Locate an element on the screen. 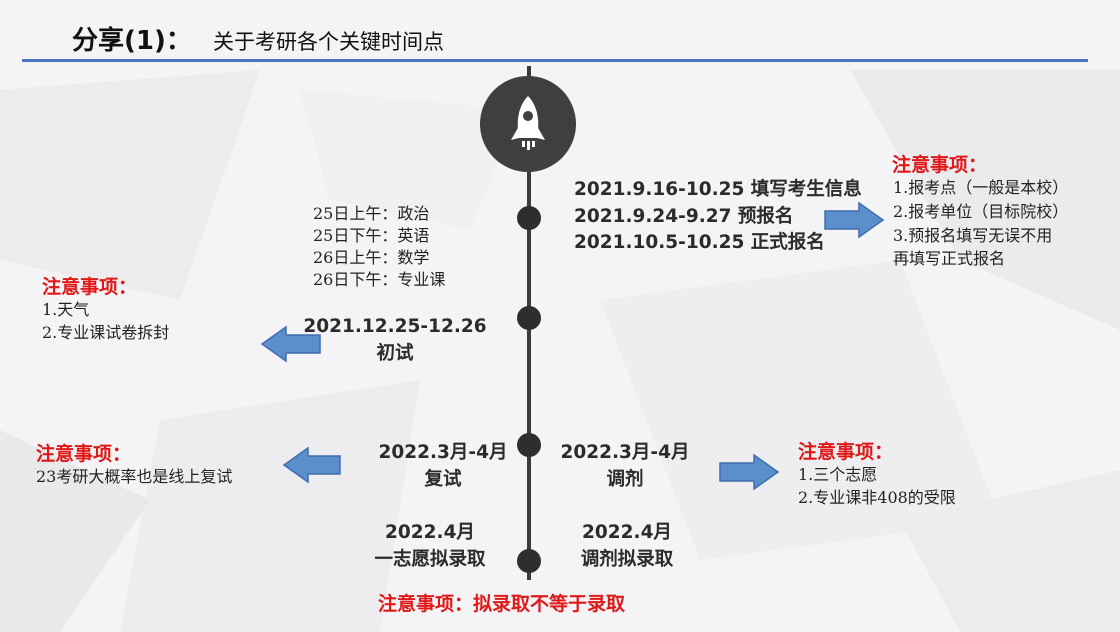  initial-exam-date: 2021.12.25-12.26 is located at coordinates (395, 326).